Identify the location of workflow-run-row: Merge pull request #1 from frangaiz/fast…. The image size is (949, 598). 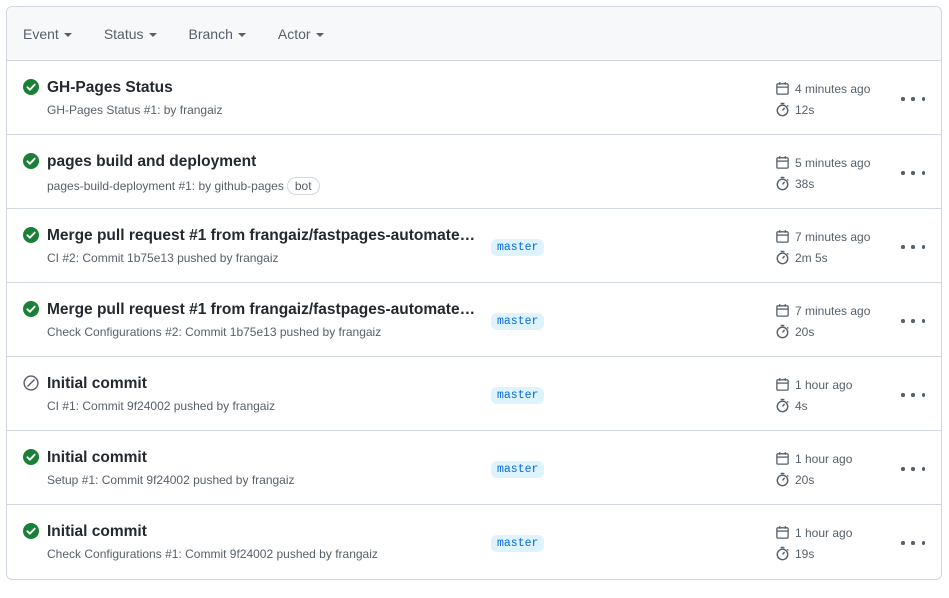
(474, 320).